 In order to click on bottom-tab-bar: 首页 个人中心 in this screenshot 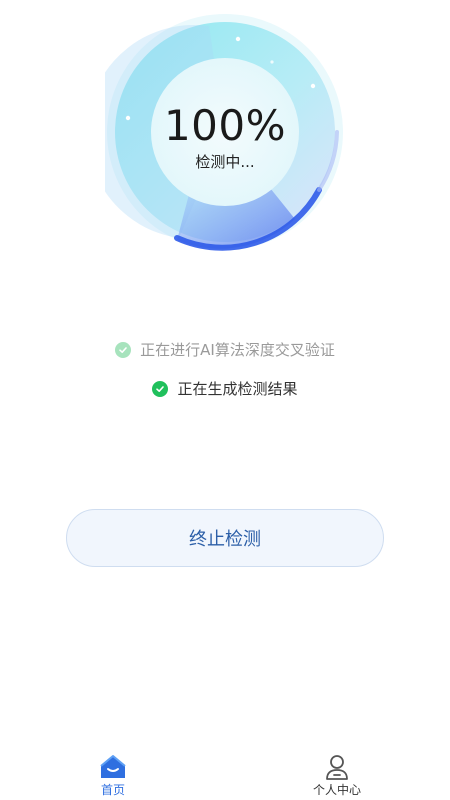, I will do `click(225, 774)`.